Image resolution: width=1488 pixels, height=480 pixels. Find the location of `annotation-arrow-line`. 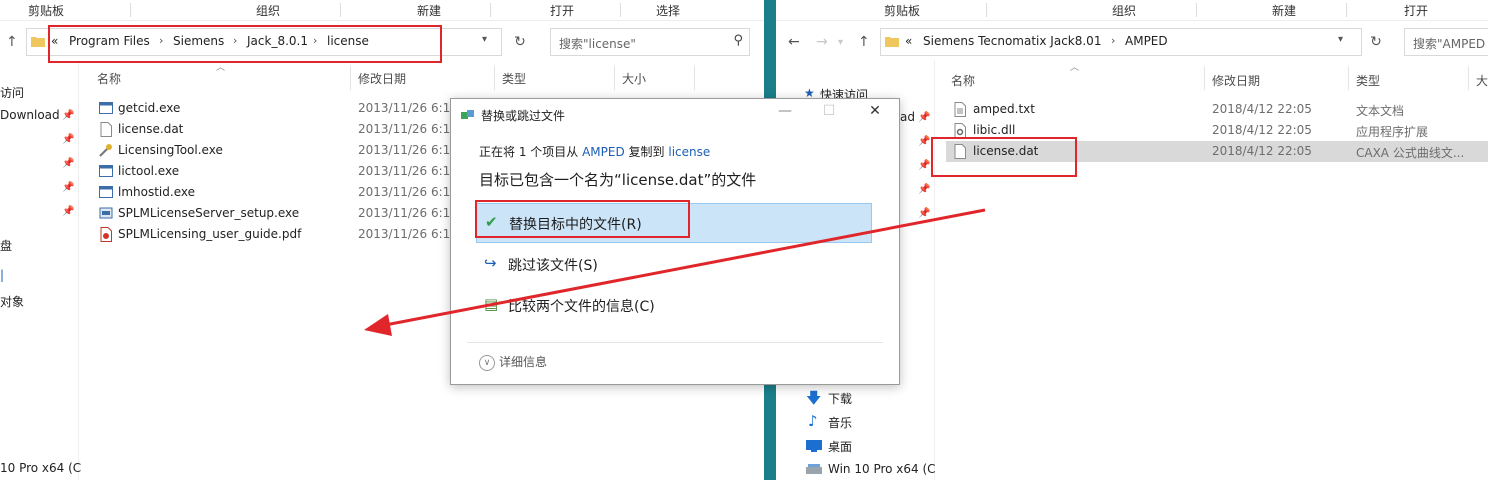

annotation-arrow-line is located at coordinates (682, 268).